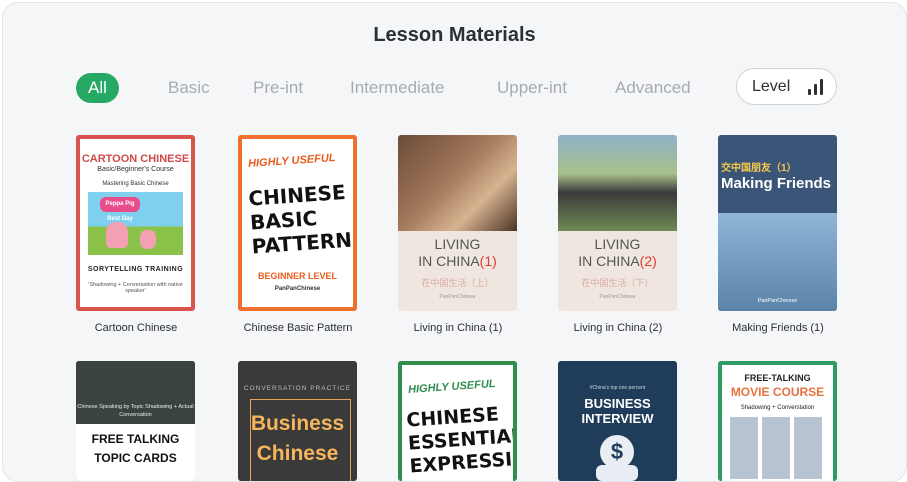 The width and height of the screenshot is (907, 482). What do you see at coordinates (771, 86) in the screenshot?
I see `level-label: Level` at bounding box center [771, 86].